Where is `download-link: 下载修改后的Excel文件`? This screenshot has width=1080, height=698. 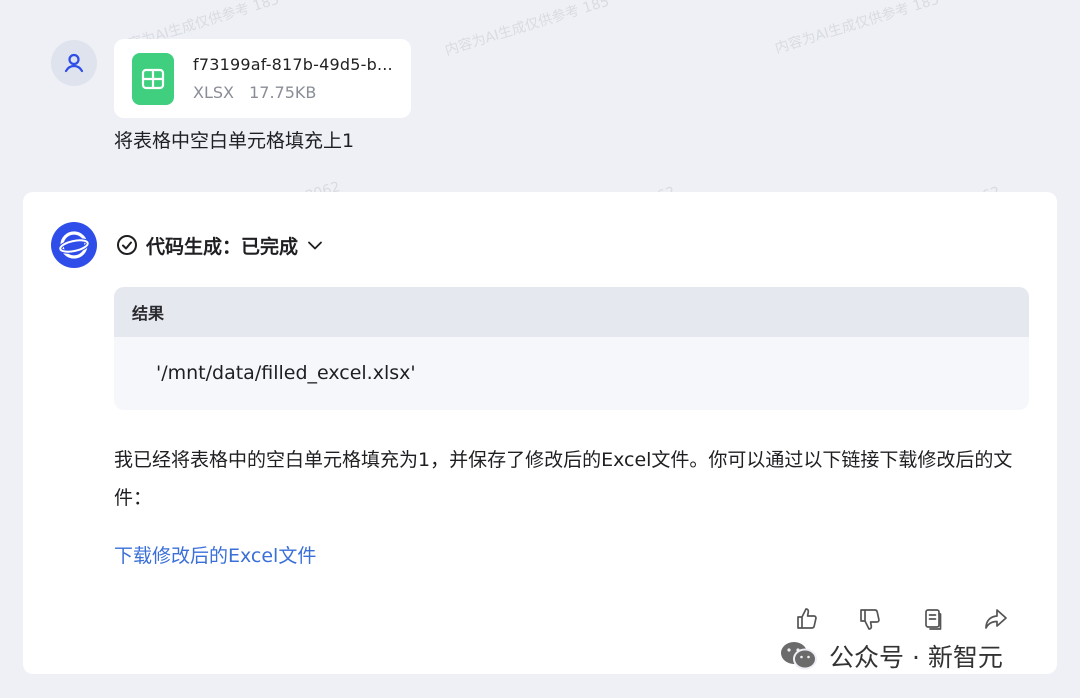 download-link: 下载修改后的Excel文件 is located at coordinates (215, 554).